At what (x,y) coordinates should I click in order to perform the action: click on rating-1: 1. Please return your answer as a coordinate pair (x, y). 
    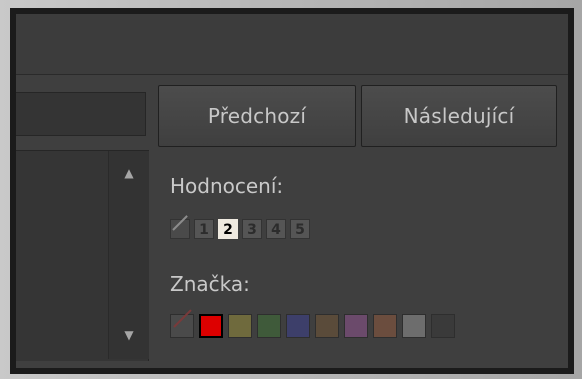
    Looking at the image, I should click on (204, 229).